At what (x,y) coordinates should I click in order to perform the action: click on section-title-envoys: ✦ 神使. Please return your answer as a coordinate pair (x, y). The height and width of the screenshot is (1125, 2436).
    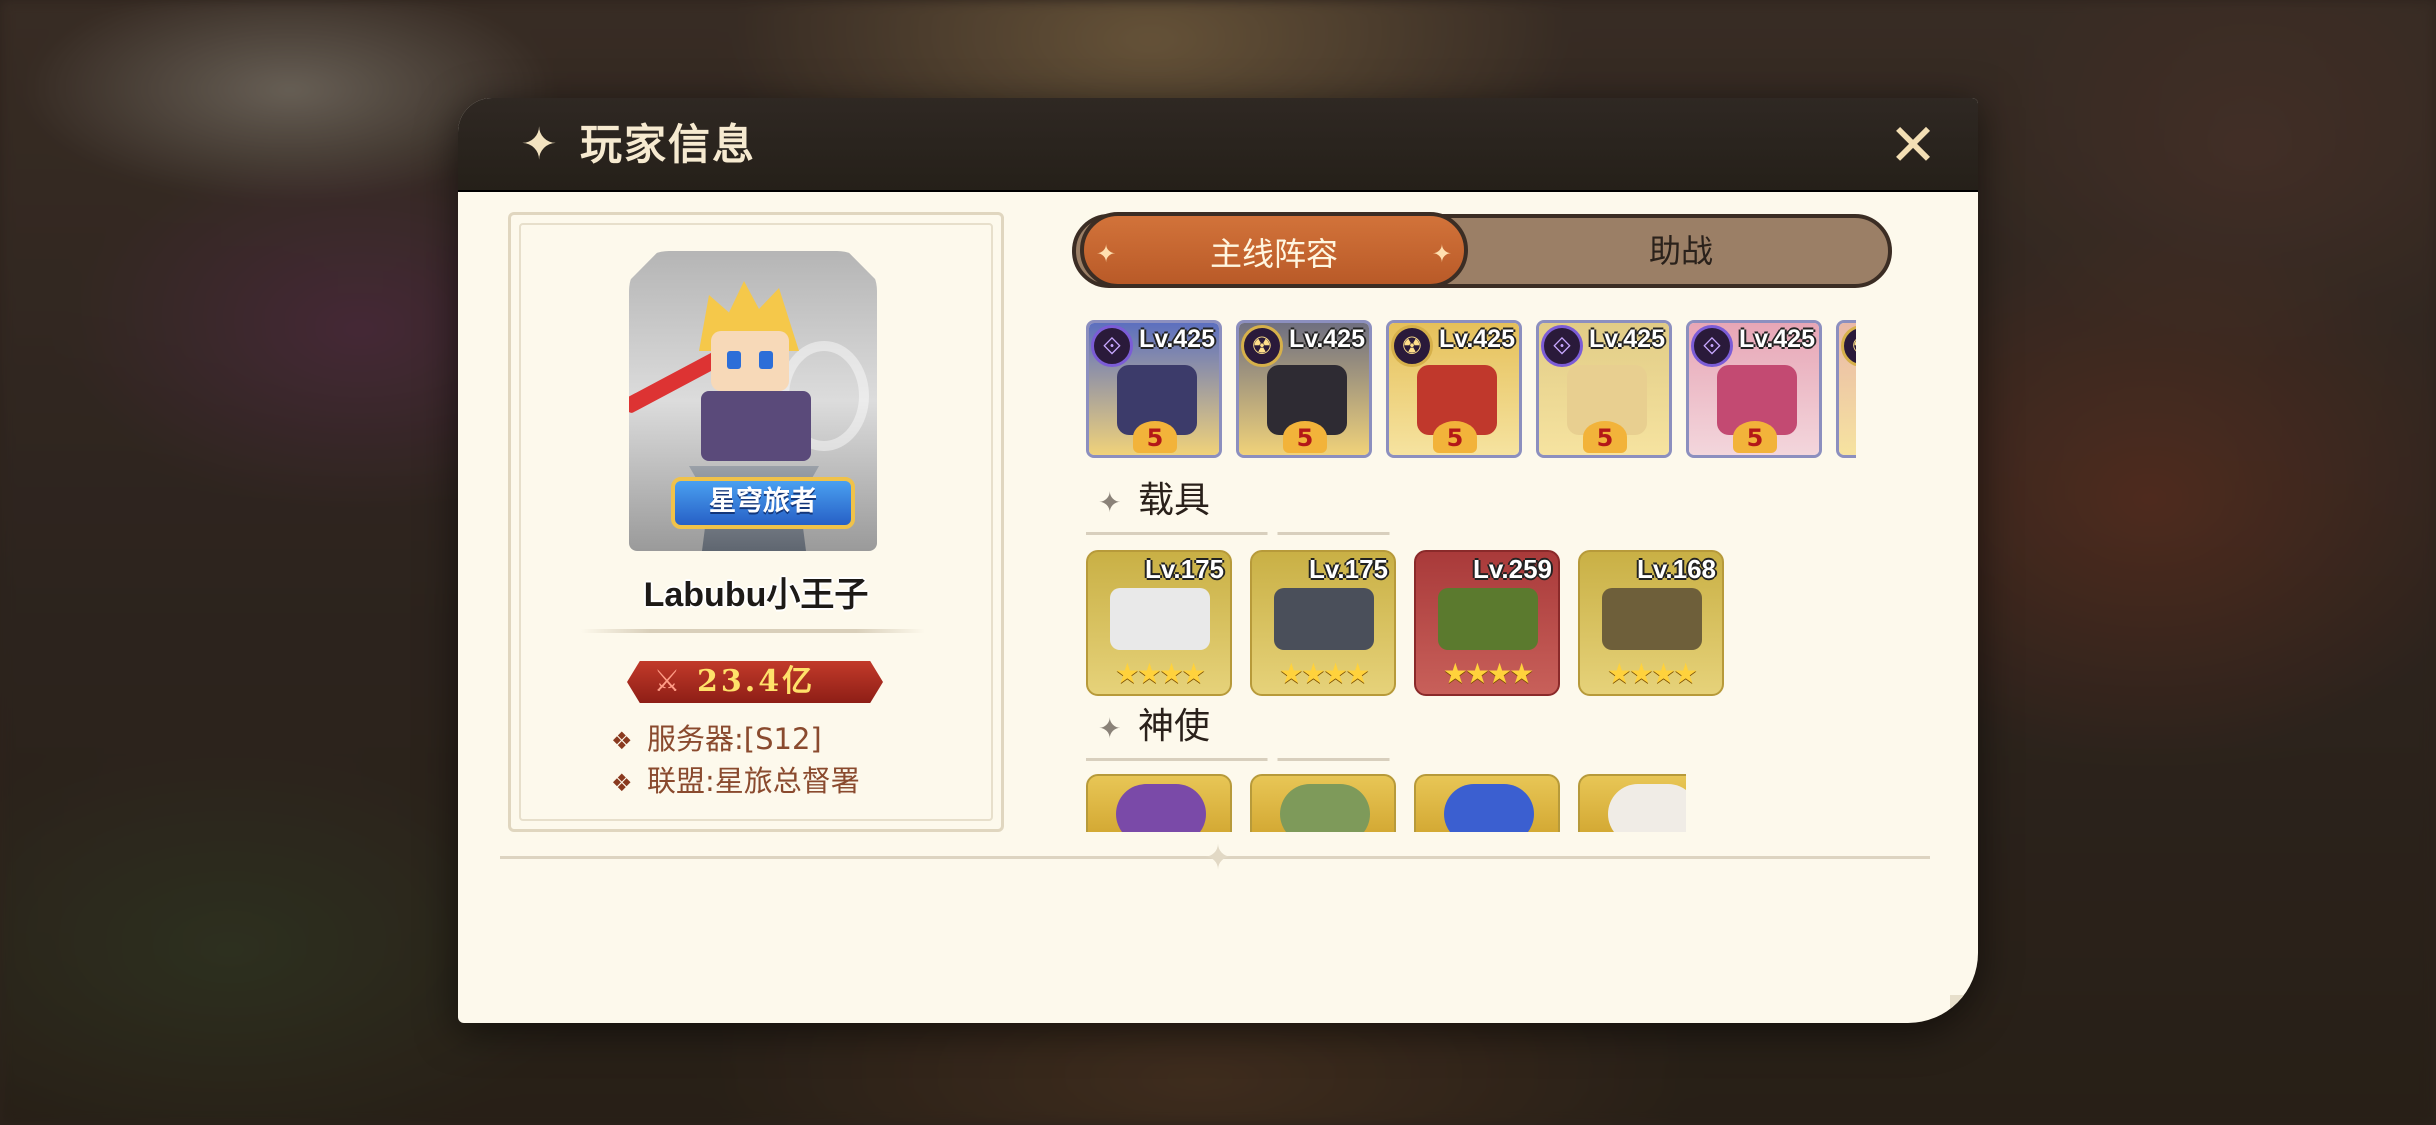
    Looking at the image, I should click on (1154, 727).